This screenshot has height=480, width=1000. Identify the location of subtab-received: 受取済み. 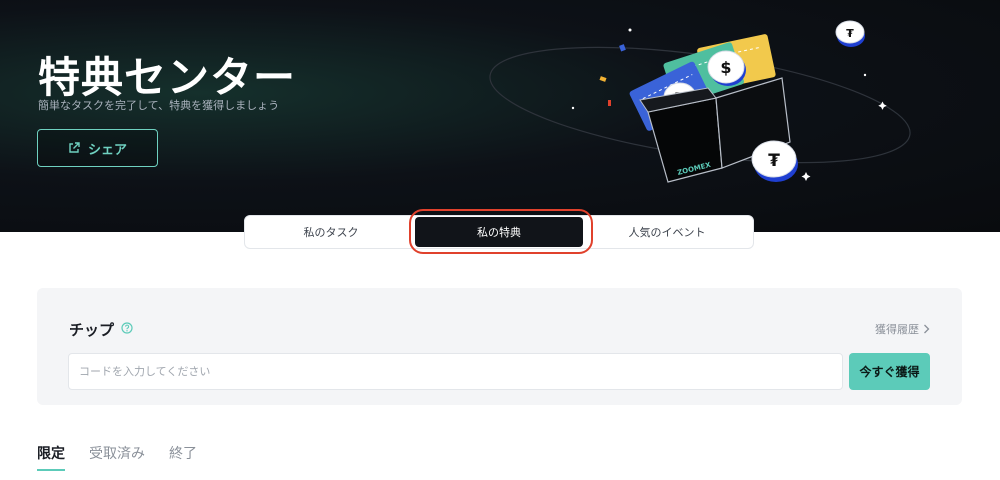
(117, 457).